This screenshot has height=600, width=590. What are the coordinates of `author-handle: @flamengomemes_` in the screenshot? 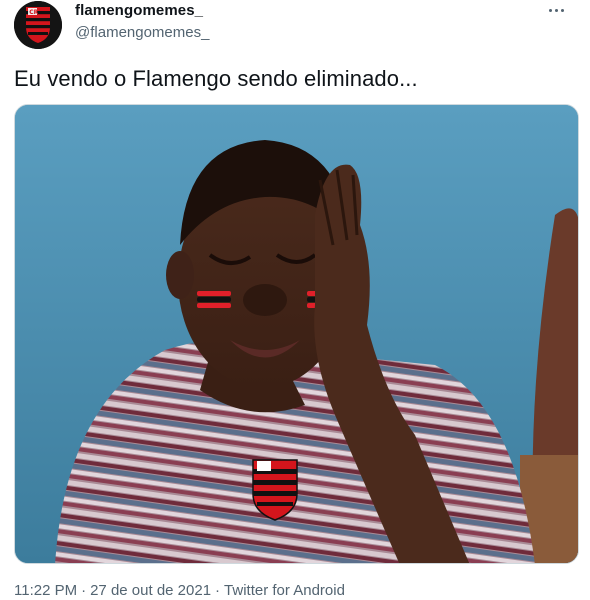 It's located at (142, 32).